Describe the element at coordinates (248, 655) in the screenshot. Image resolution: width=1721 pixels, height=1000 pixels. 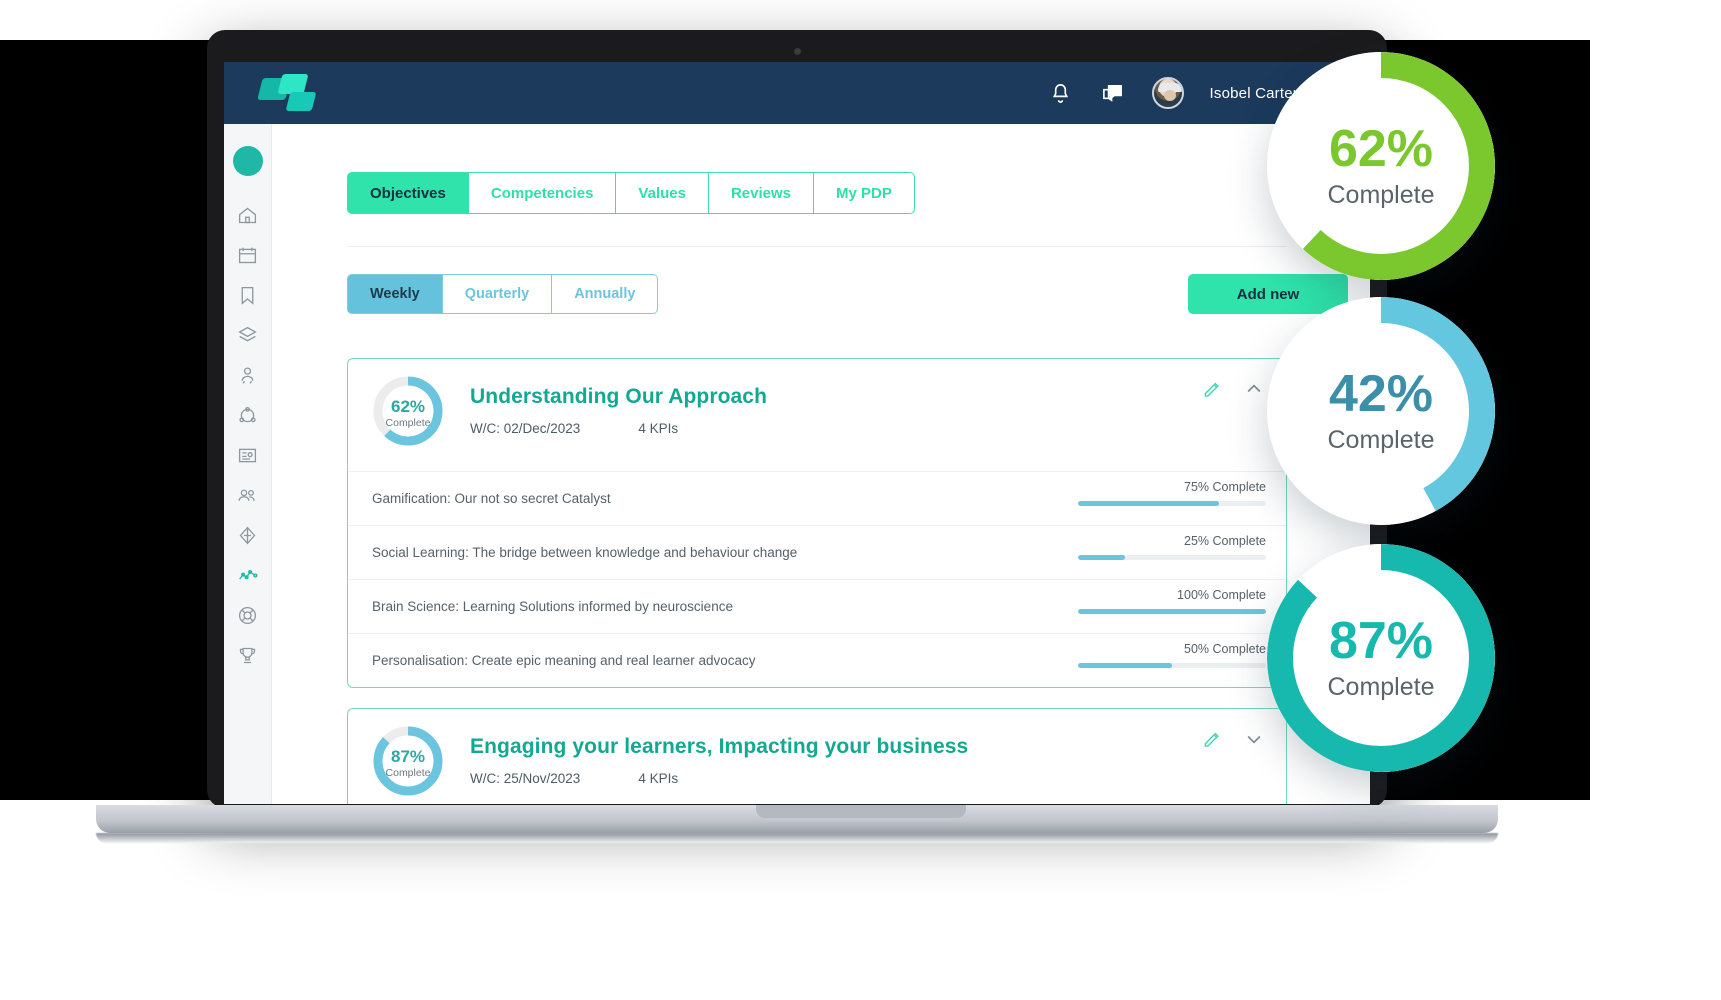
I see `sidebar-item-trophy` at that location.